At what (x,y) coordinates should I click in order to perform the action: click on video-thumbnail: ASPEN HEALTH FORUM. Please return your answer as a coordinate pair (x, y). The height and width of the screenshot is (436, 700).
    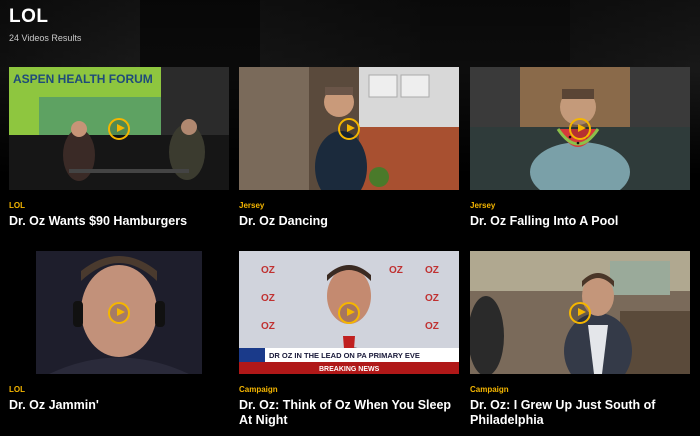
    Looking at the image, I should click on (119, 128).